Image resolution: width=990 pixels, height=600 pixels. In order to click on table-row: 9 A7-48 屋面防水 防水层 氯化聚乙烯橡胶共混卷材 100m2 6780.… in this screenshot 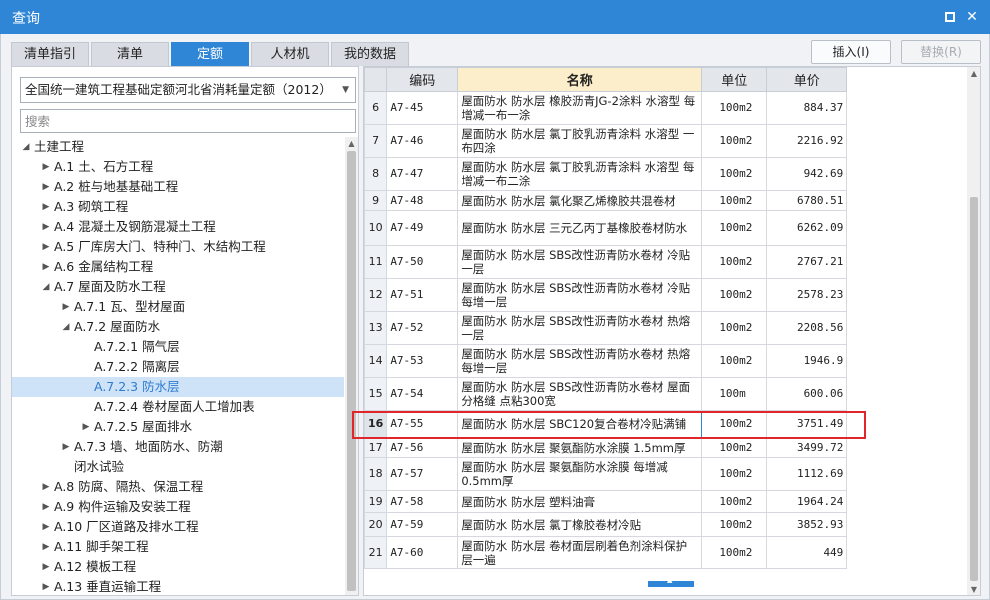, I will do `click(606, 200)`.